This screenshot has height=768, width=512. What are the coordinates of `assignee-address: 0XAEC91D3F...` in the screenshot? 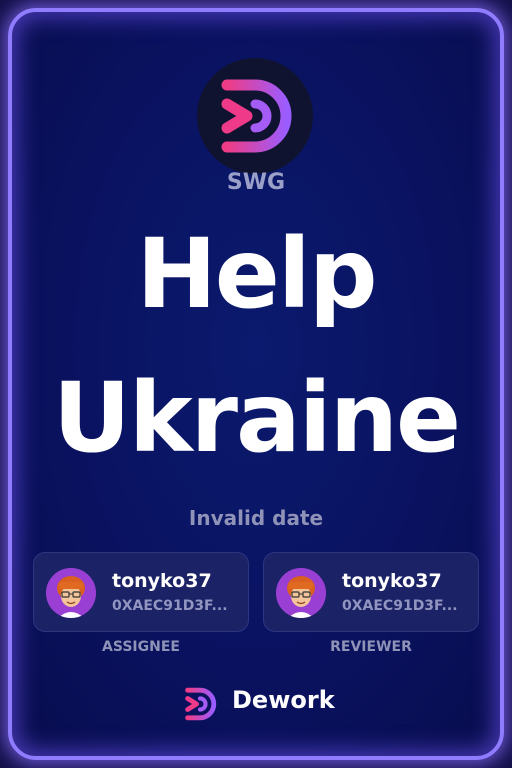 It's located at (170, 606).